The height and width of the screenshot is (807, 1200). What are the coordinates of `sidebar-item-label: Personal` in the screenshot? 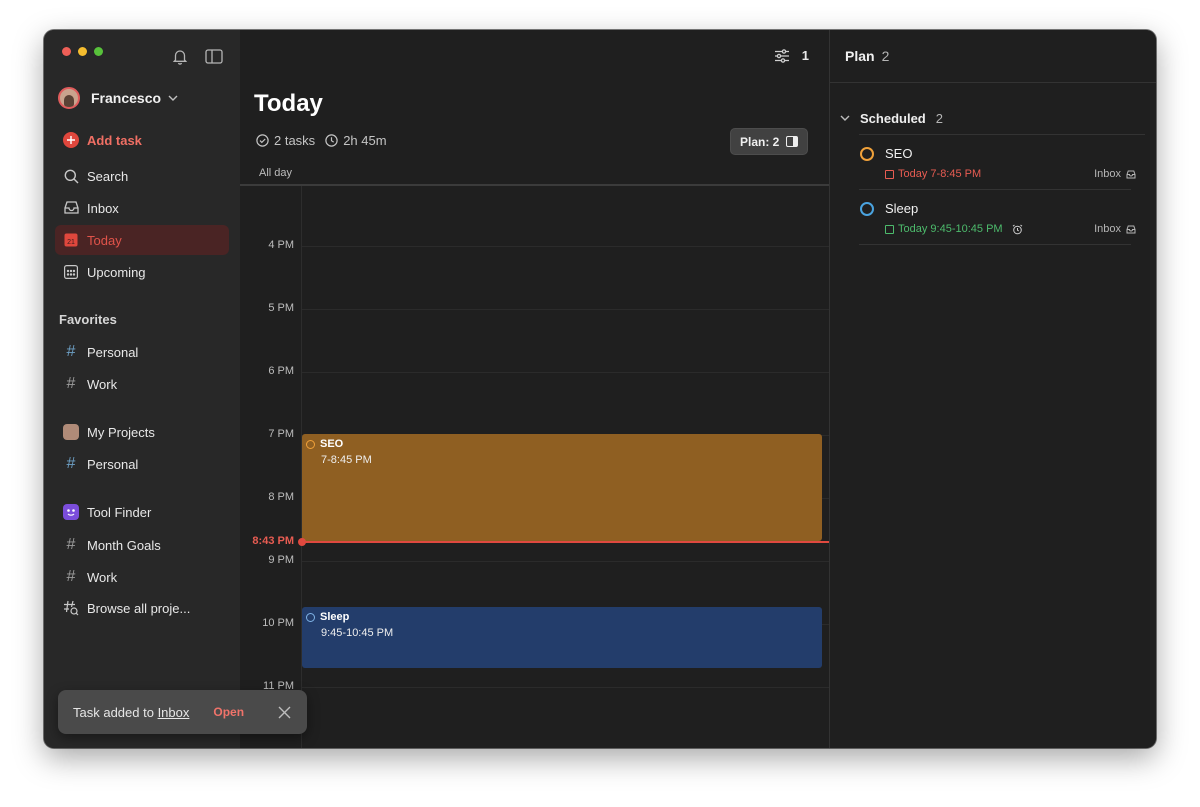 It's located at (113, 464).